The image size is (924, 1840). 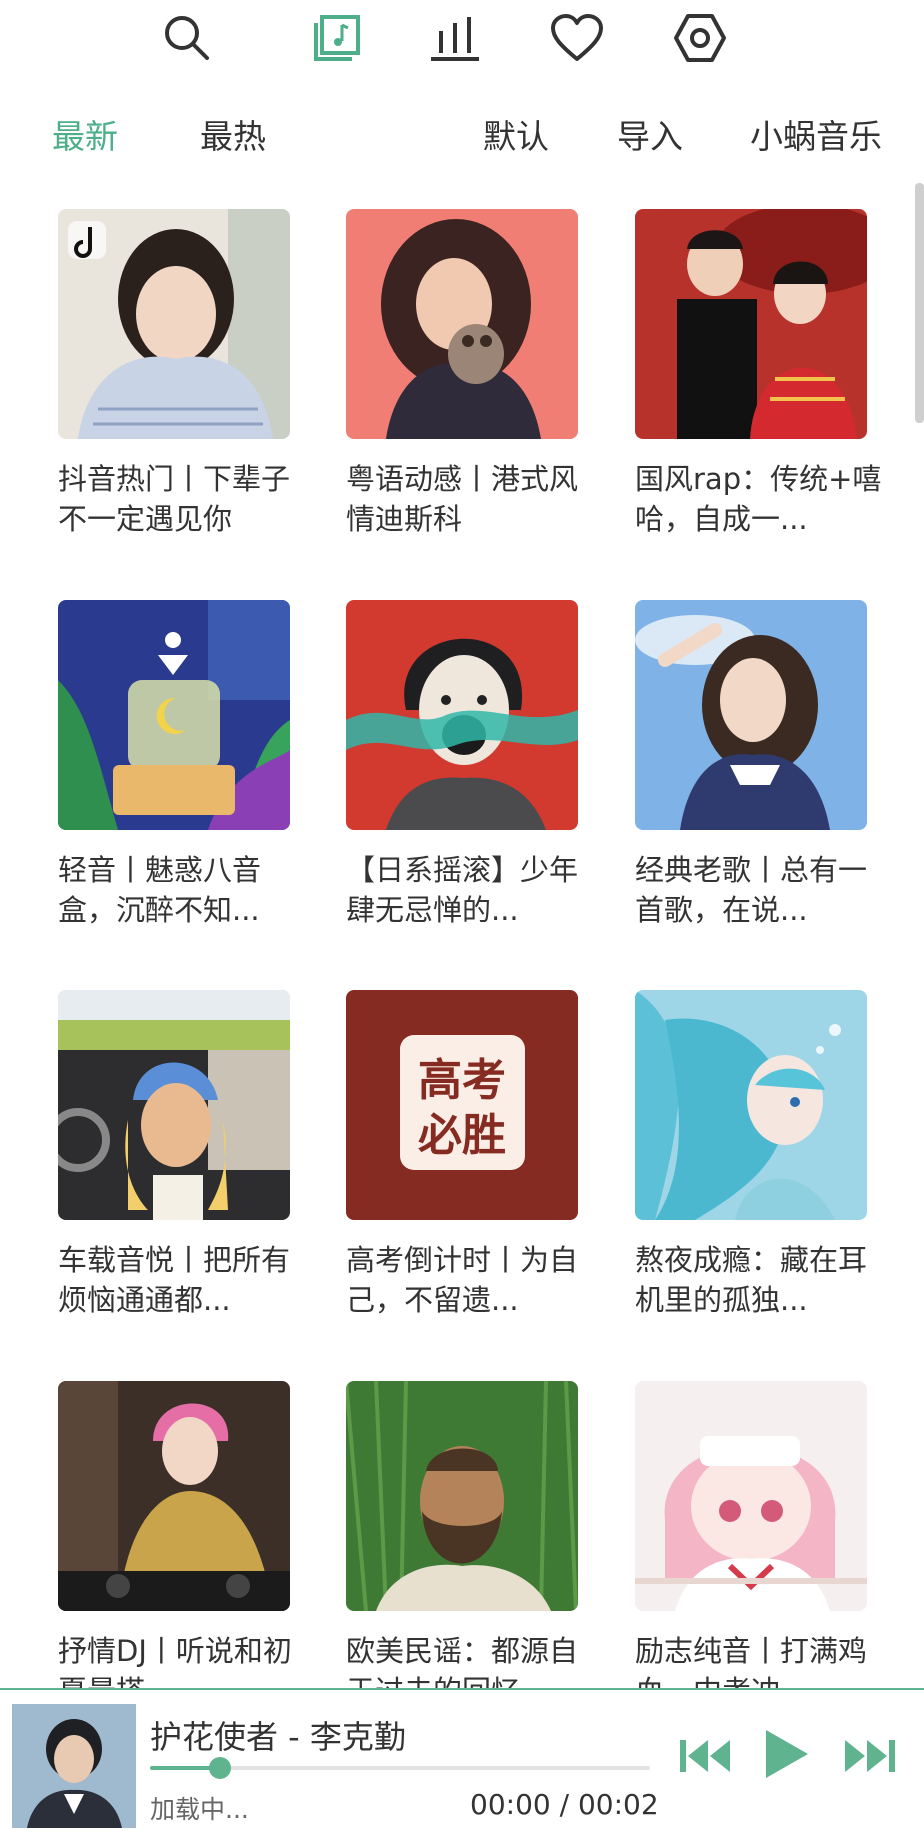 I want to click on mini-player: 护花使者 - 李克勤 加载中... 00:00 / 00:02, so click(x=462, y=1764).